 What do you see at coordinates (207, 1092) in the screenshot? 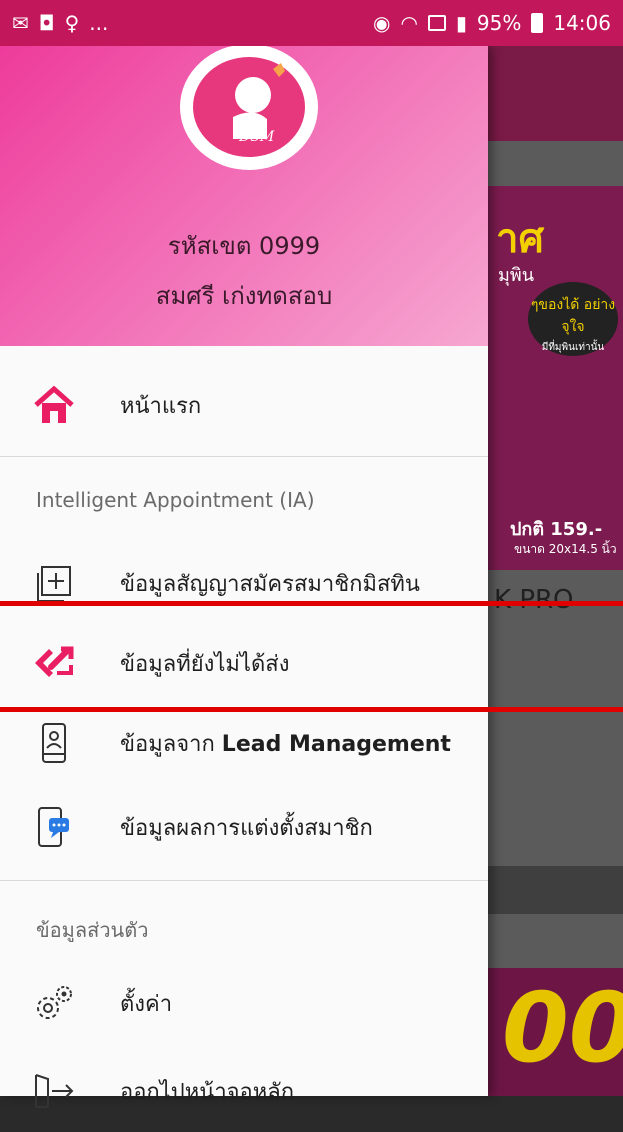
I see `menu-item-exit-to-main-label: ออกไปหน้าจอหลัก` at bounding box center [207, 1092].